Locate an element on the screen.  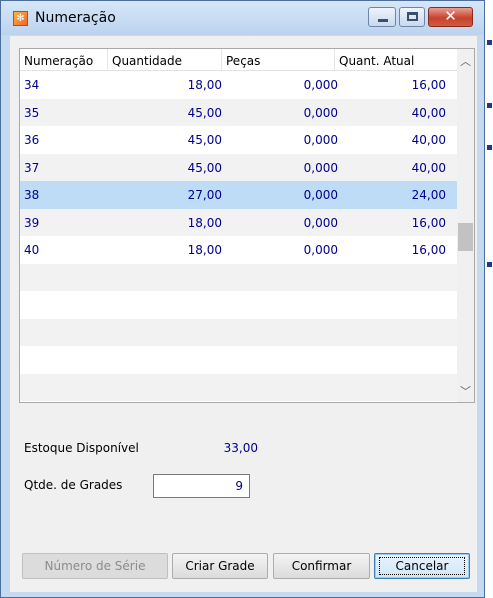
close-icon: ✕ is located at coordinates (450, 16).